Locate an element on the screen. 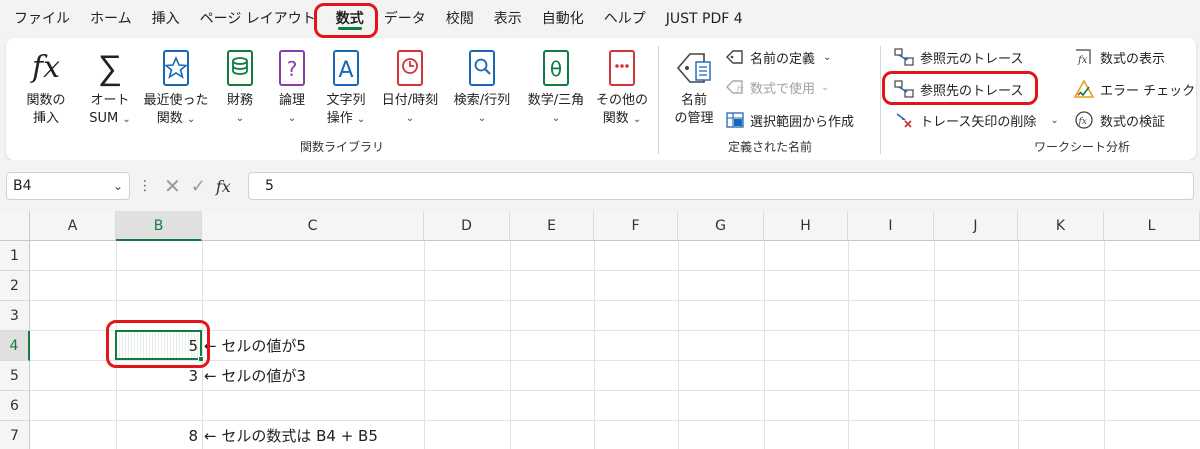  use-in-formula-button: fx 数式で使用 ⌄ is located at coordinates (777, 87).